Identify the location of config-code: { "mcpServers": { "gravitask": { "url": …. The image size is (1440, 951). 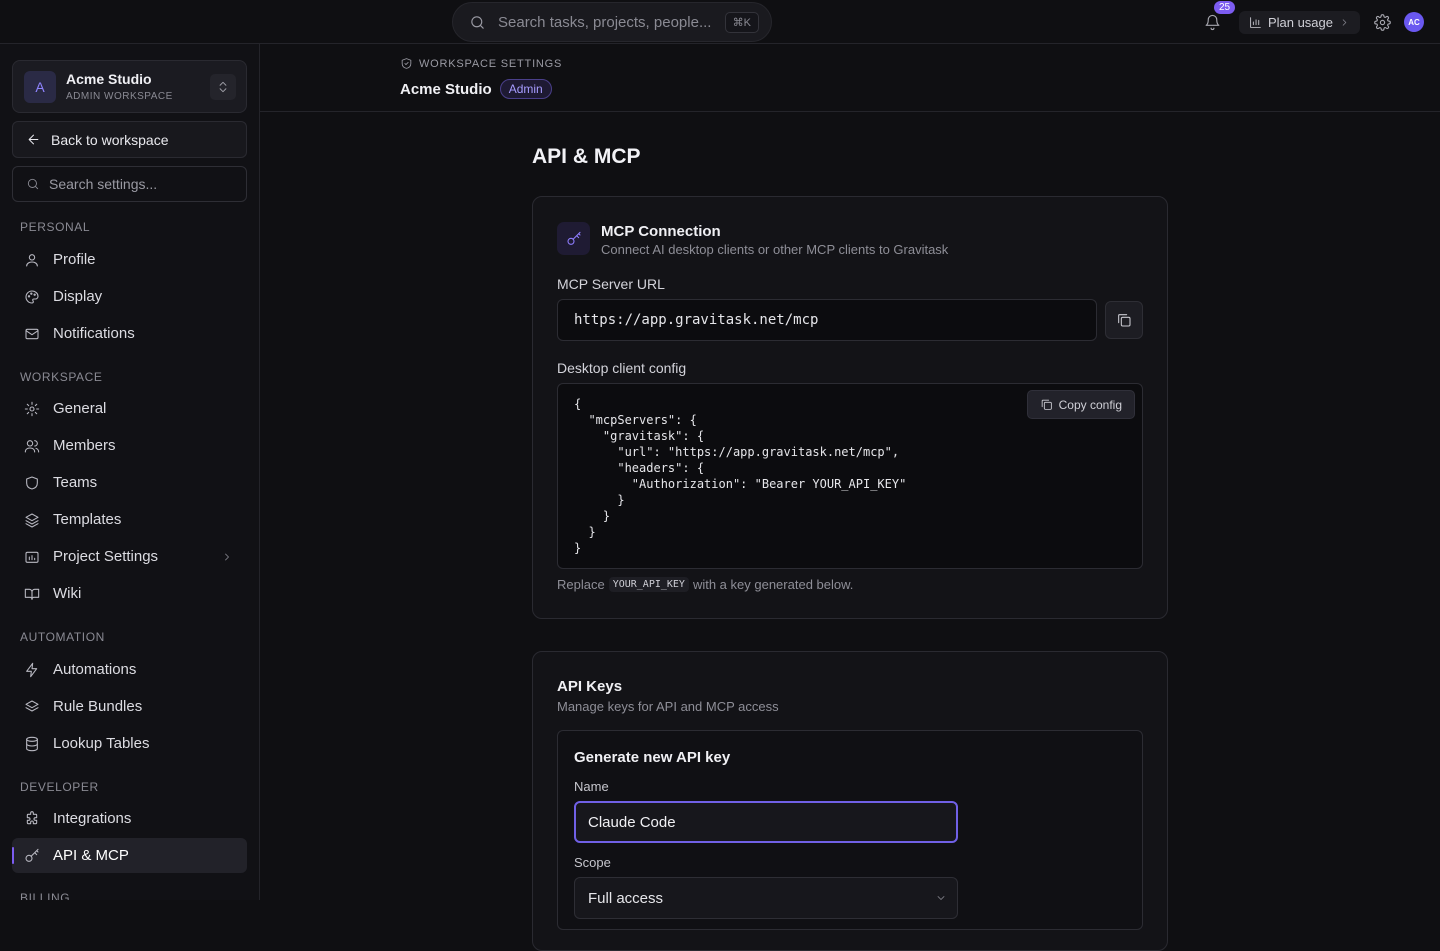
(740, 476).